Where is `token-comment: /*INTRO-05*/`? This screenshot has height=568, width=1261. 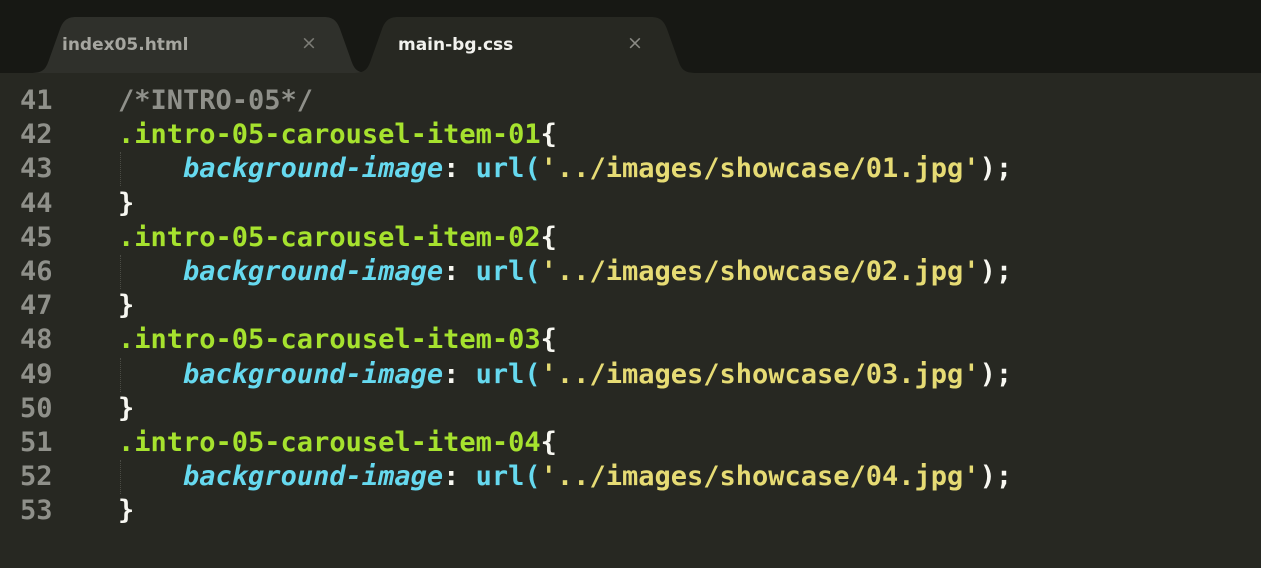 token-comment: /*INTRO-05*/ is located at coordinates (216, 100).